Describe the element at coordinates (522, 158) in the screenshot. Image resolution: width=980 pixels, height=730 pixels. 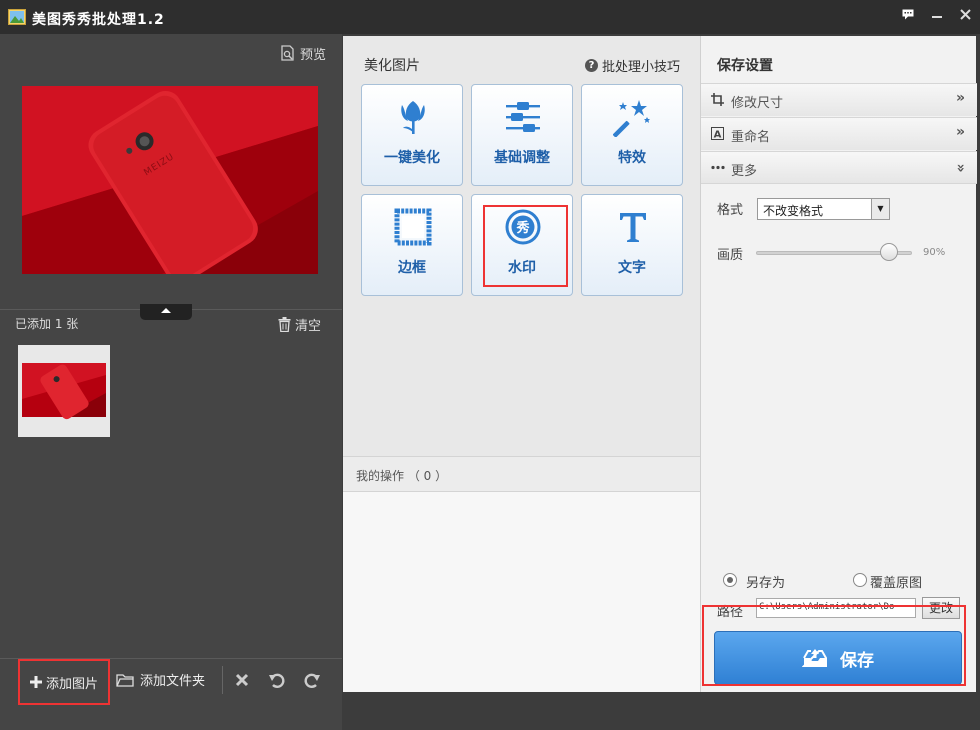
I see `tool-label: 基础调整` at that location.